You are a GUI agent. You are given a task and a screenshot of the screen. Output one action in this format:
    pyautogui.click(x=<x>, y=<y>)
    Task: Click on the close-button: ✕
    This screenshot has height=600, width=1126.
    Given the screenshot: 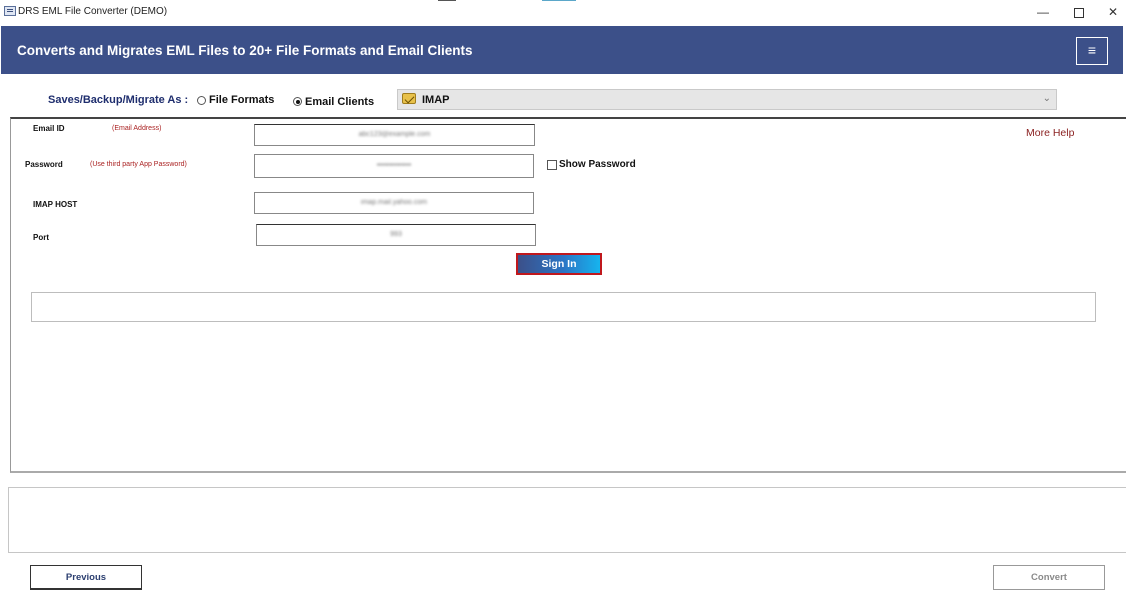 What is the action you would take?
    pyautogui.click(x=1112, y=12)
    